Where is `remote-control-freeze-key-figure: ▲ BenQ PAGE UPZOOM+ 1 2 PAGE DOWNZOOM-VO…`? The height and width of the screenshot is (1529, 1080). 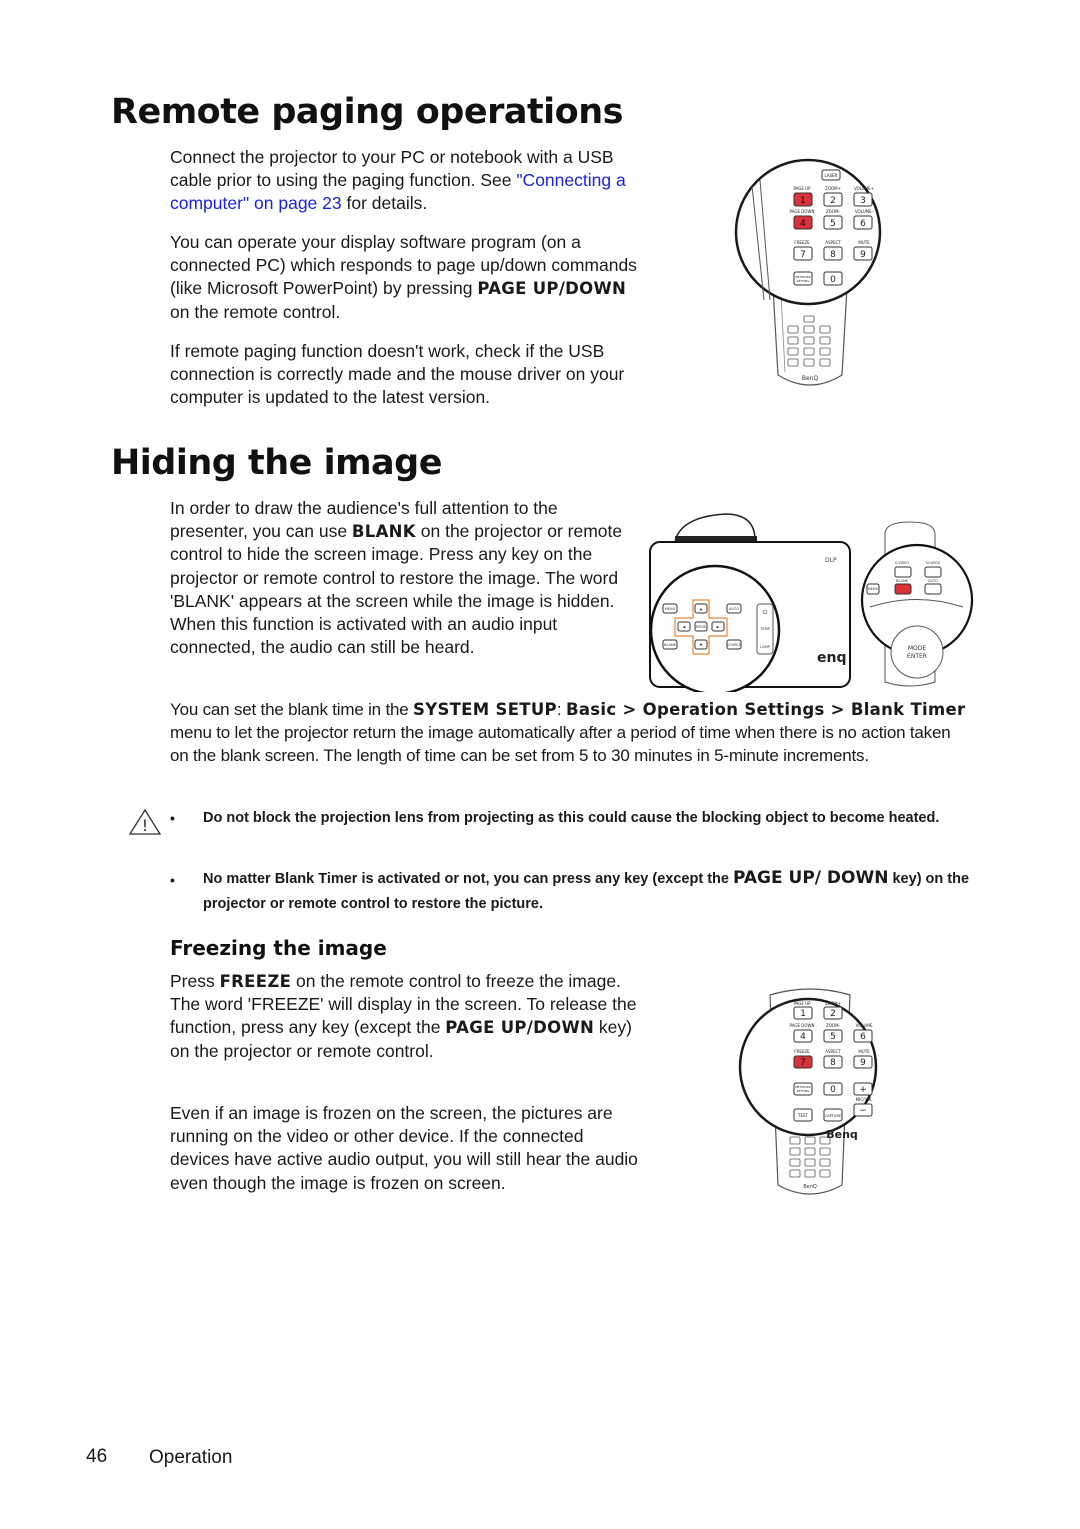
remote-control-freeze-key-figure: ▲ BenQ PAGE UPZOOM+ 1 2 PAGE DOWNZOOM-VO… is located at coordinates (808, 1091).